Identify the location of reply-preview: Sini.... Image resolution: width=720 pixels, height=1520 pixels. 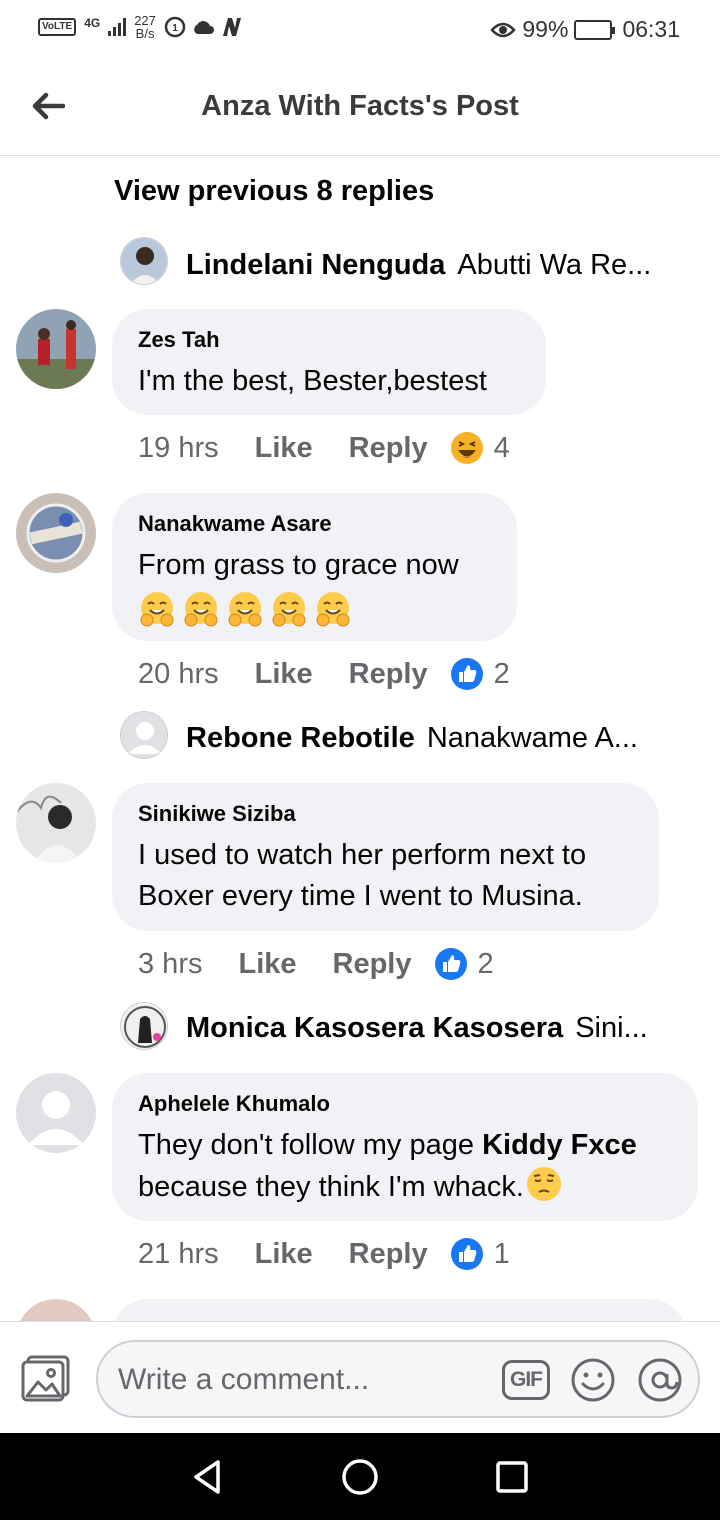
(611, 1027).